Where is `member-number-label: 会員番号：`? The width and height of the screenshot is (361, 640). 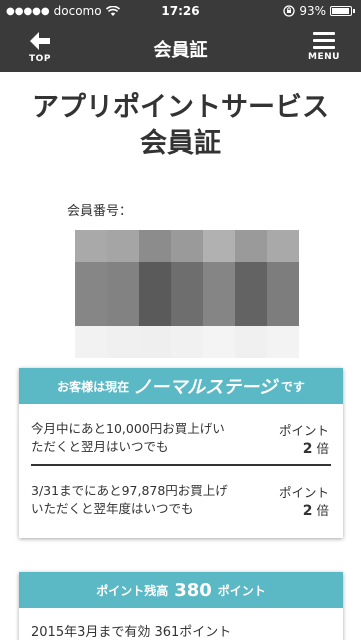
member-number-label: 会員番号： is located at coordinates (100, 211).